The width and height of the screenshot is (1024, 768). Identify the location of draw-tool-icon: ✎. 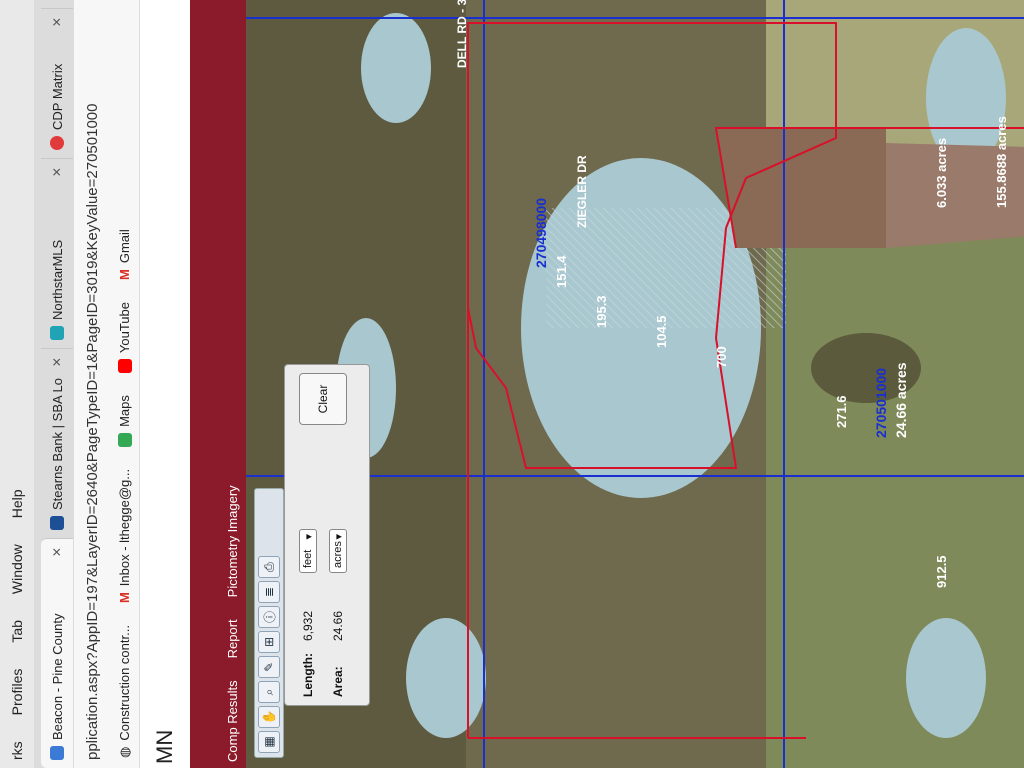
(269, 667).